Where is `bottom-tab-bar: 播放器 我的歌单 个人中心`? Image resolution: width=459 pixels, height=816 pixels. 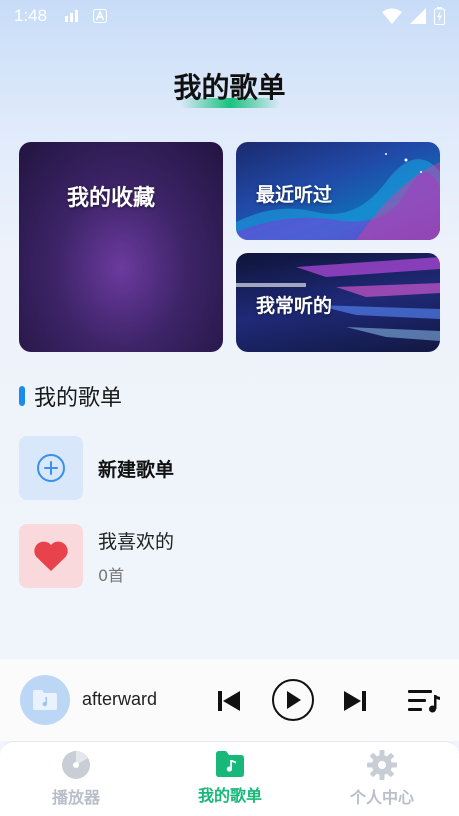
bottom-tab-bar: 播放器 我的歌单 个人中心 is located at coordinates (229, 778).